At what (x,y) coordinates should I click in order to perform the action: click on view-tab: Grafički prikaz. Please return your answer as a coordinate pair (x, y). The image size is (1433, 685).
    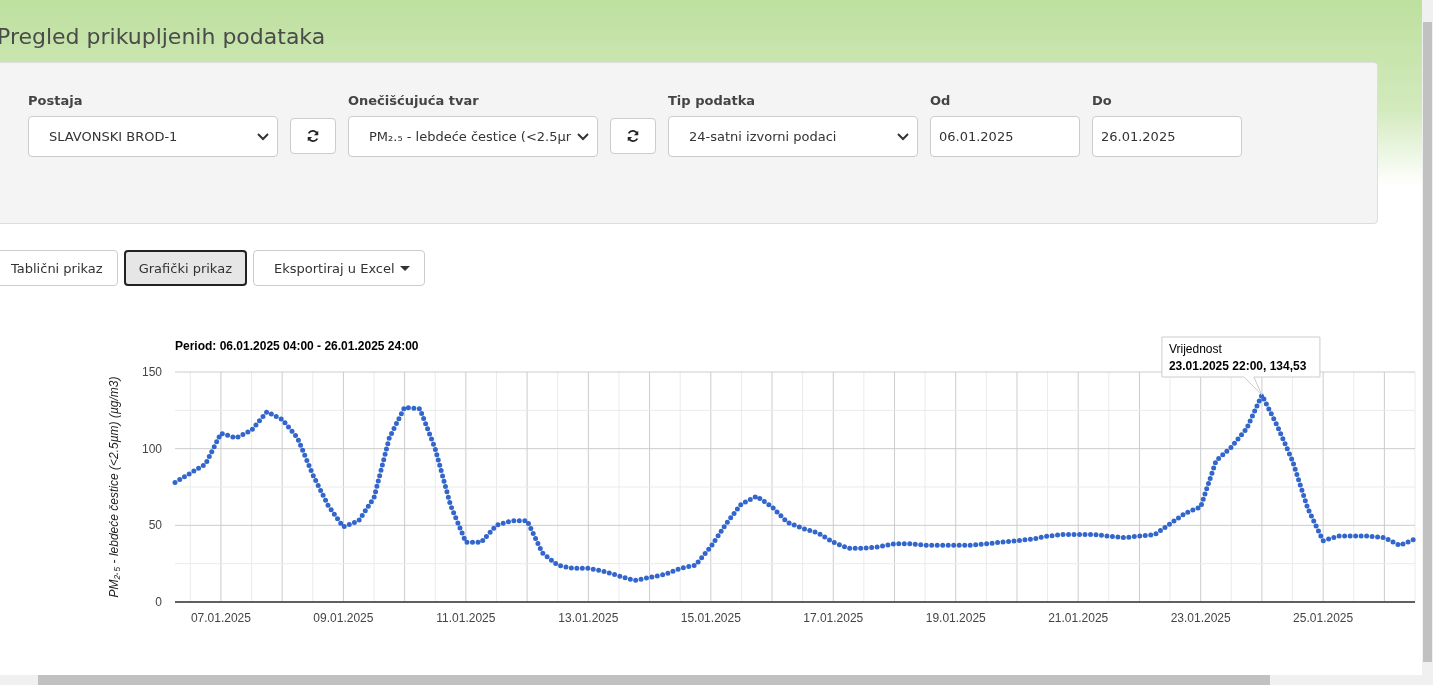
    Looking at the image, I should click on (185, 268).